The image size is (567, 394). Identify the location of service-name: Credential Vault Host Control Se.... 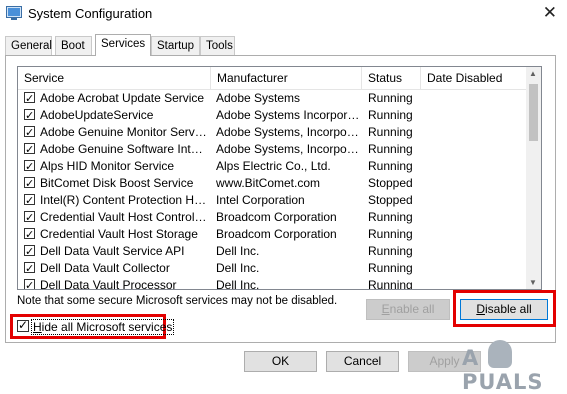
(124, 217).